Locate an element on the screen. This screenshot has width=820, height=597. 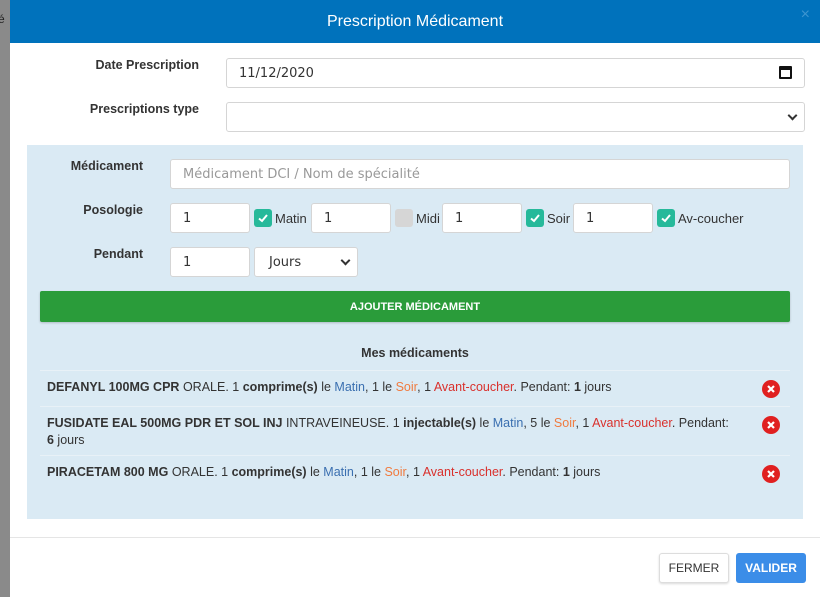
medication-name: FUSIDATE EAL 500MG PDR ET SOL INJ is located at coordinates (165, 423).